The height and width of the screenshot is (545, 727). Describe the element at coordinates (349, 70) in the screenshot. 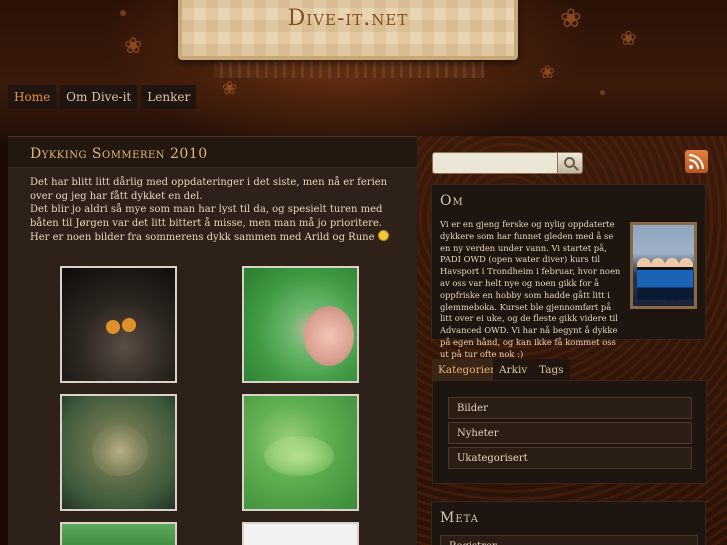

I see `logo-ribbon` at that location.